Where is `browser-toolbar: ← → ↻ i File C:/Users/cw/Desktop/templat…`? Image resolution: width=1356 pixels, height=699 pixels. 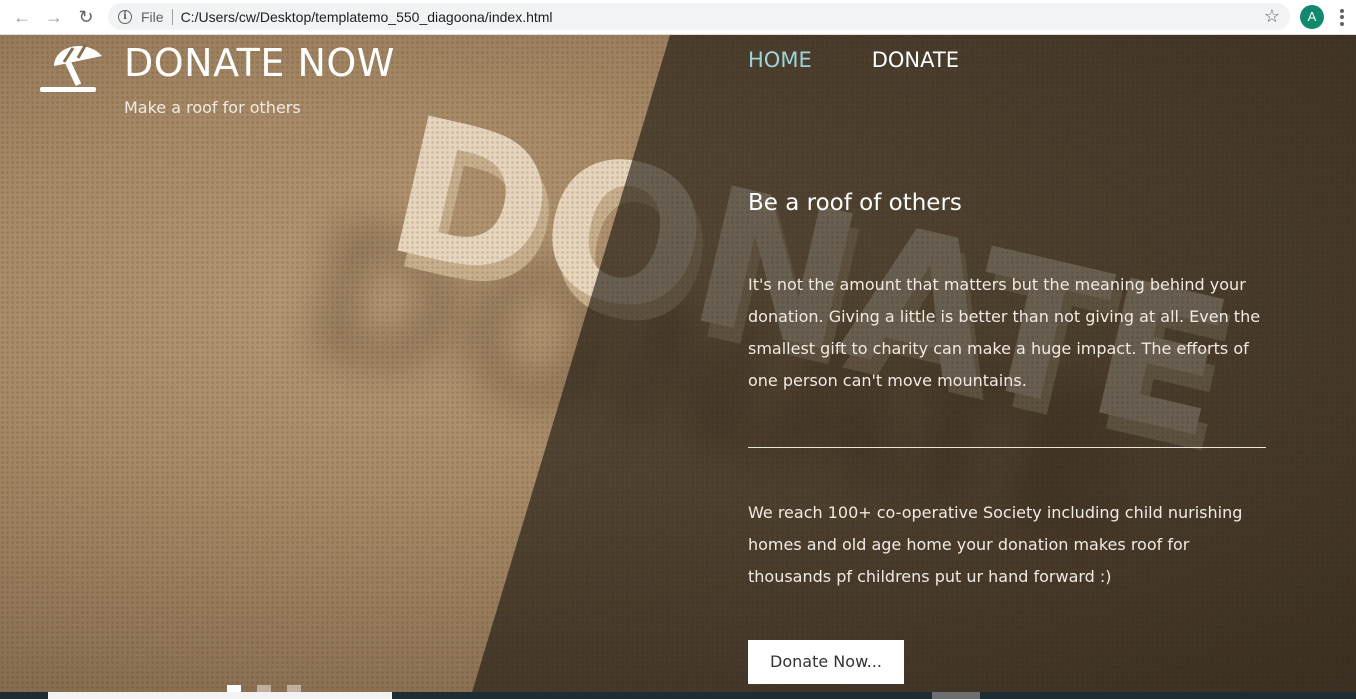
browser-toolbar: ← → ↻ i File C:/Users/cw/Desktop/templat… is located at coordinates (678, 17).